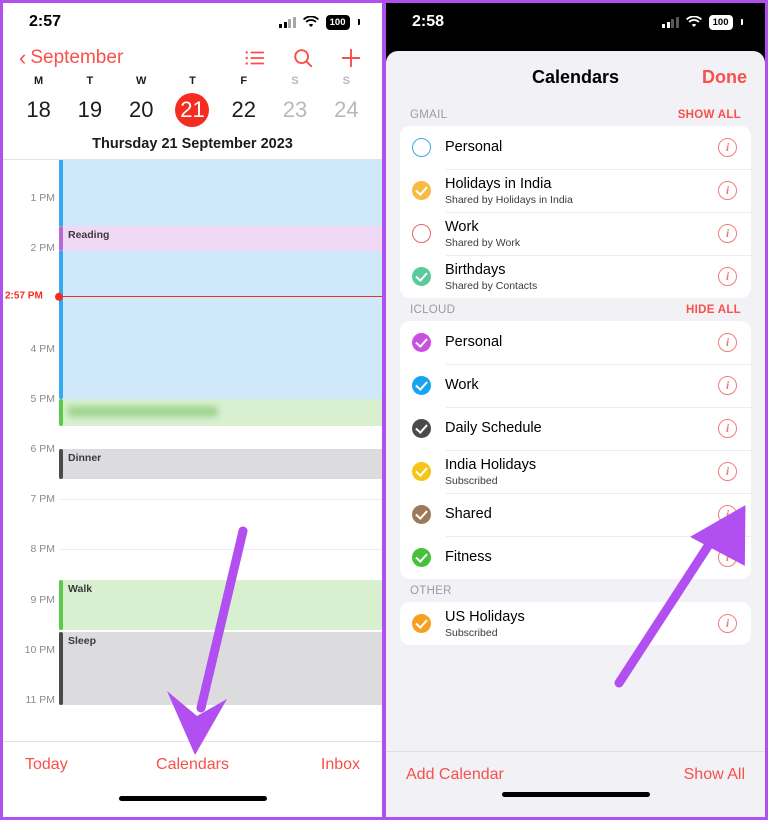 The height and width of the screenshot is (820, 768). Describe the element at coordinates (713, 310) in the screenshot. I see `section-action-button: HIDE ALL` at that location.